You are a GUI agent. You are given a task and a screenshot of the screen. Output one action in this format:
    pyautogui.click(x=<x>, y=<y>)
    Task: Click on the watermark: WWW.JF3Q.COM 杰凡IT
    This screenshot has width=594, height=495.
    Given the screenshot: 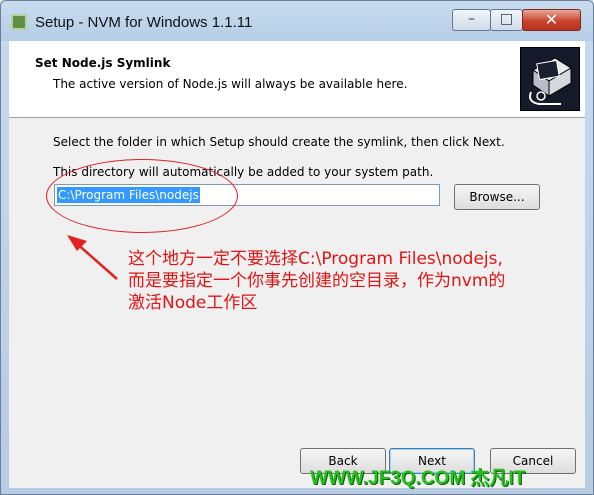 What is the action you would take?
    pyautogui.click(x=418, y=478)
    